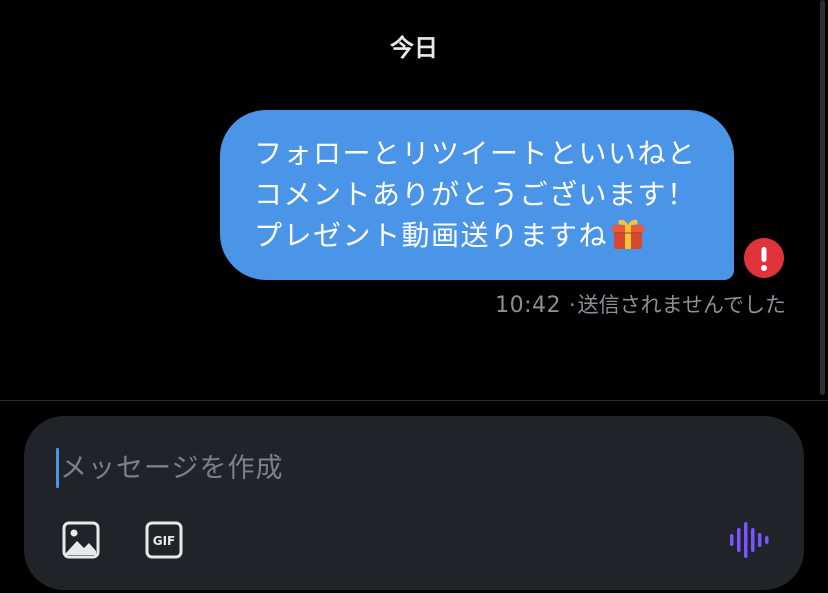 This screenshot has height=593, width=828. I want to click on message-line-text: プレゼント動画送りますね, so click(431, 235).